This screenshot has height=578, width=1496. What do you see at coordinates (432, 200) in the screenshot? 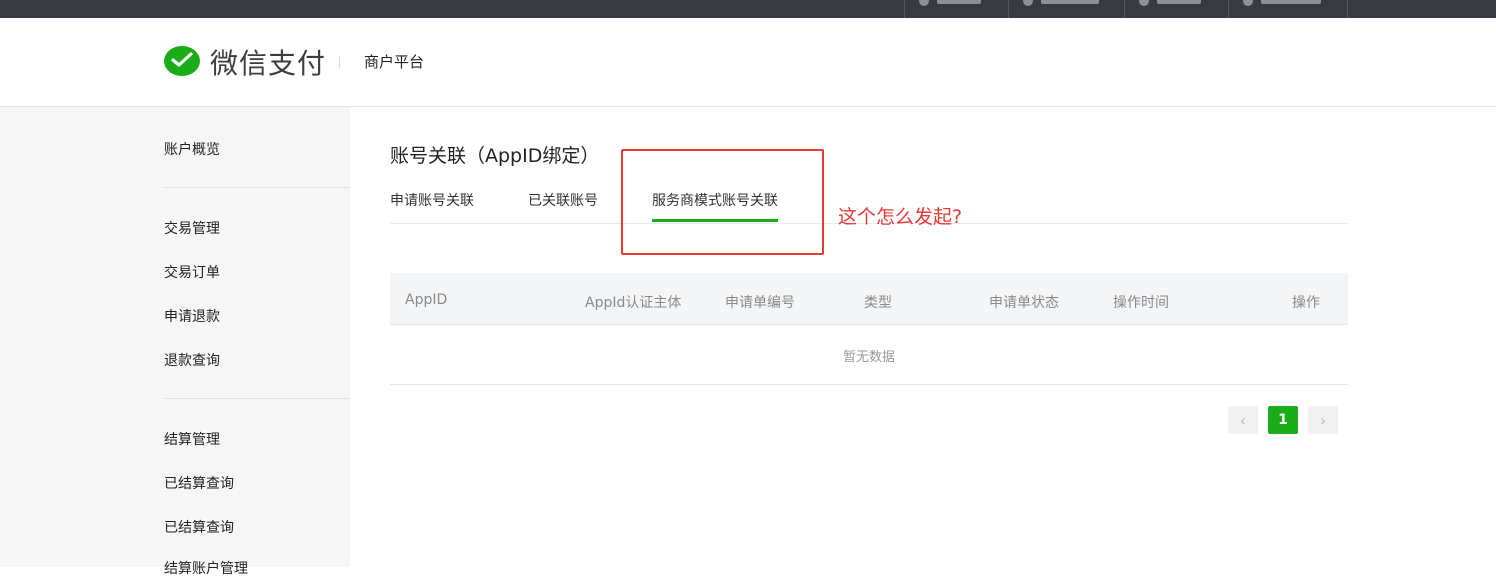
I see `tab-apply-association: 申请账号关联` at bounding box center [432, 200].